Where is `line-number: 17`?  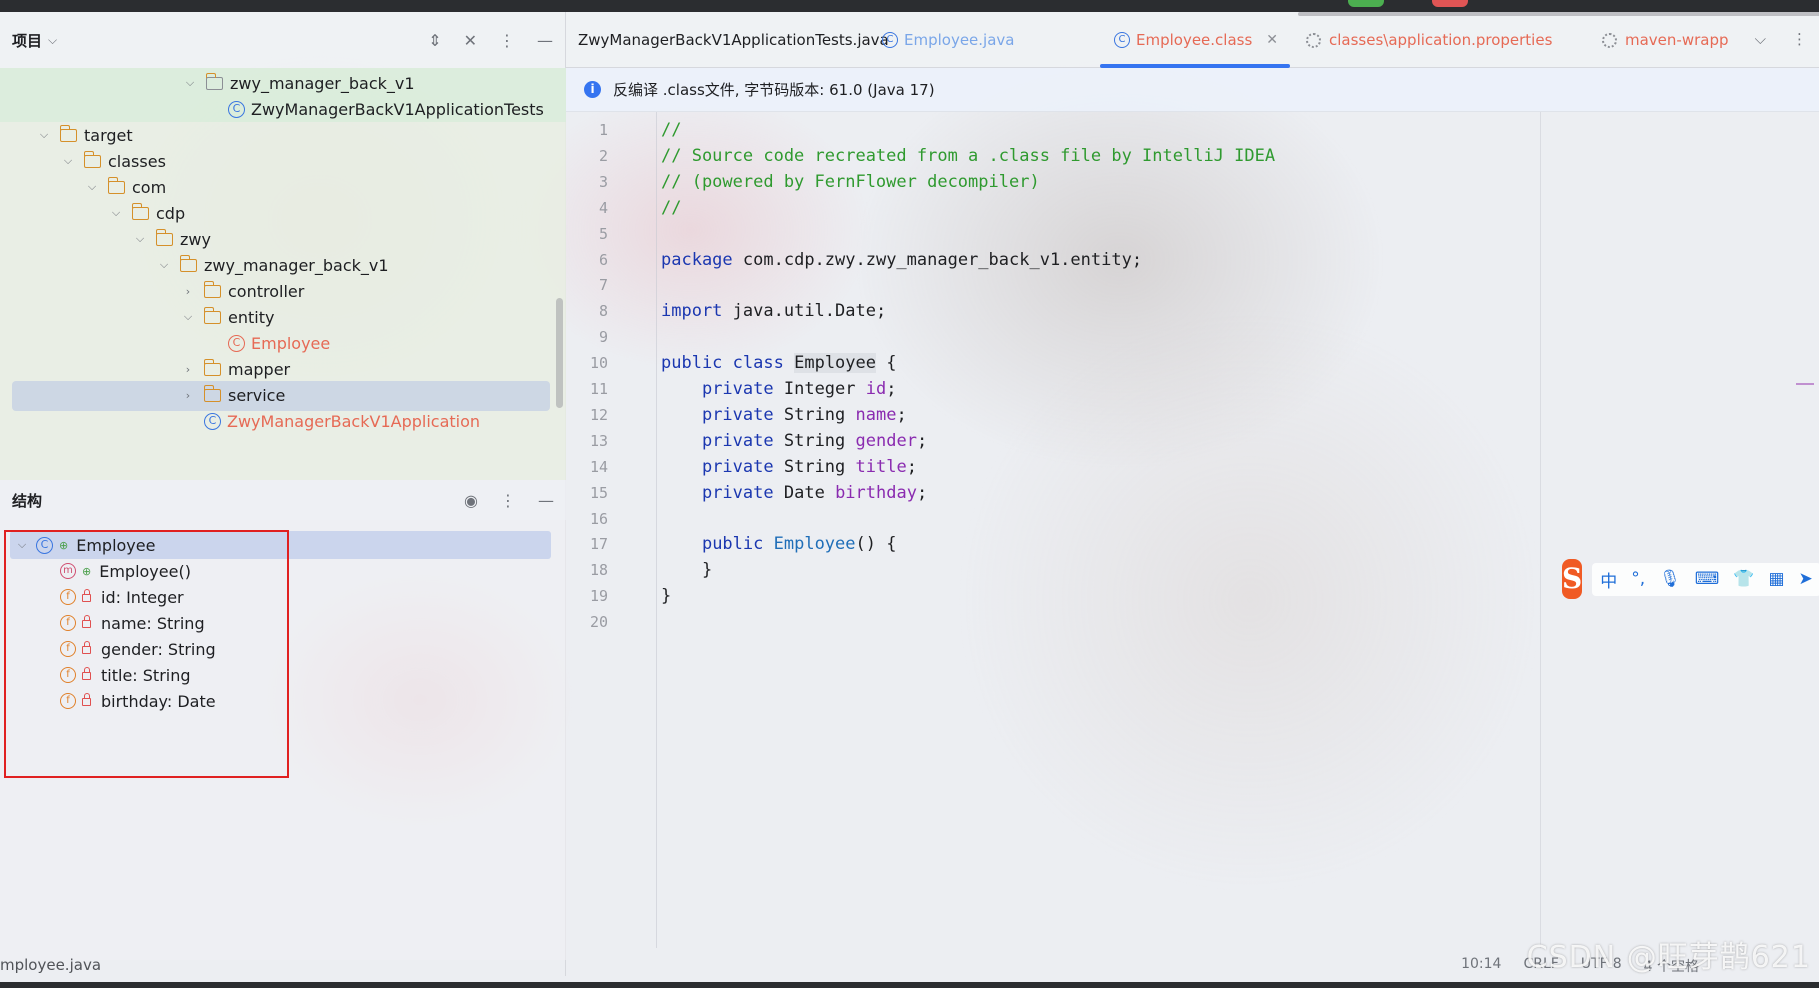
line-number: 17 is located at coordinates (598, 544).